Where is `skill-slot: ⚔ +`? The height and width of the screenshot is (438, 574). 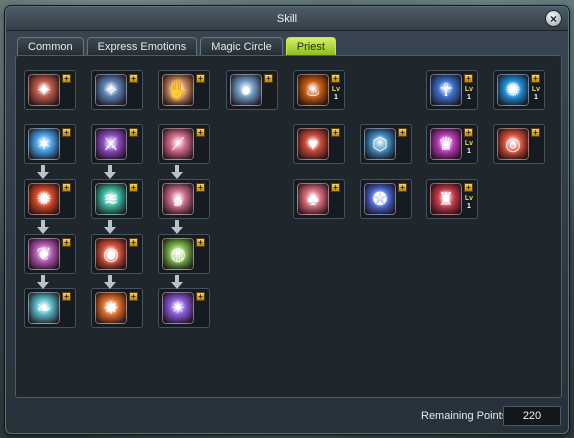 skill-slot: ⚔ + is located at coordinates (117, 144).